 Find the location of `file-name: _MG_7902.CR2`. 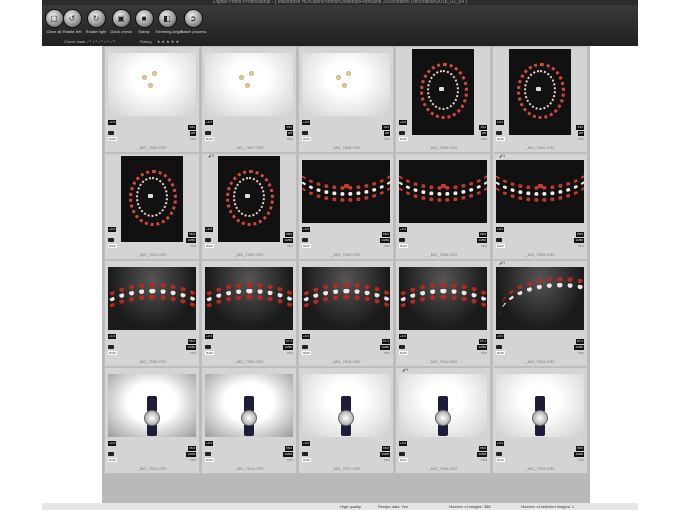

file-name: _MG_7902.CR2 is located at coordinates (249, 254).